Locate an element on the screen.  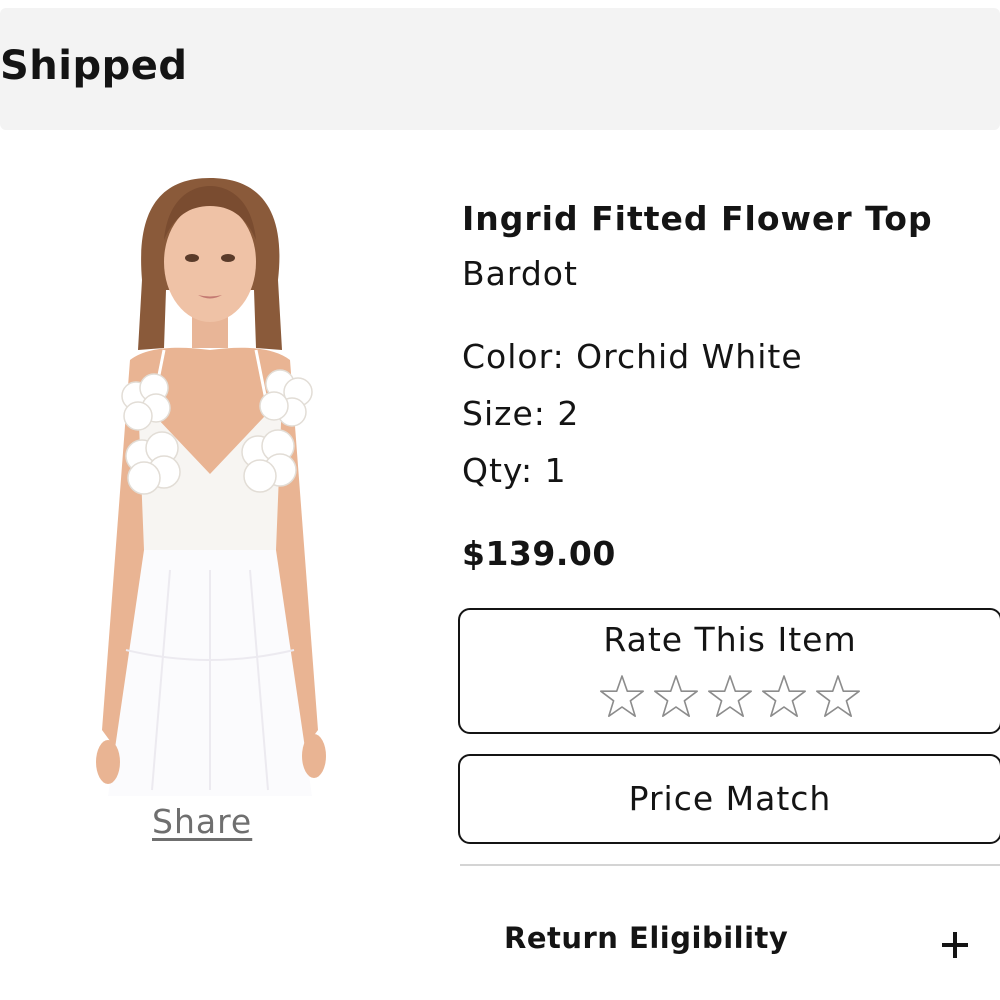
star-4-icon is located at coordinates (784, 698).